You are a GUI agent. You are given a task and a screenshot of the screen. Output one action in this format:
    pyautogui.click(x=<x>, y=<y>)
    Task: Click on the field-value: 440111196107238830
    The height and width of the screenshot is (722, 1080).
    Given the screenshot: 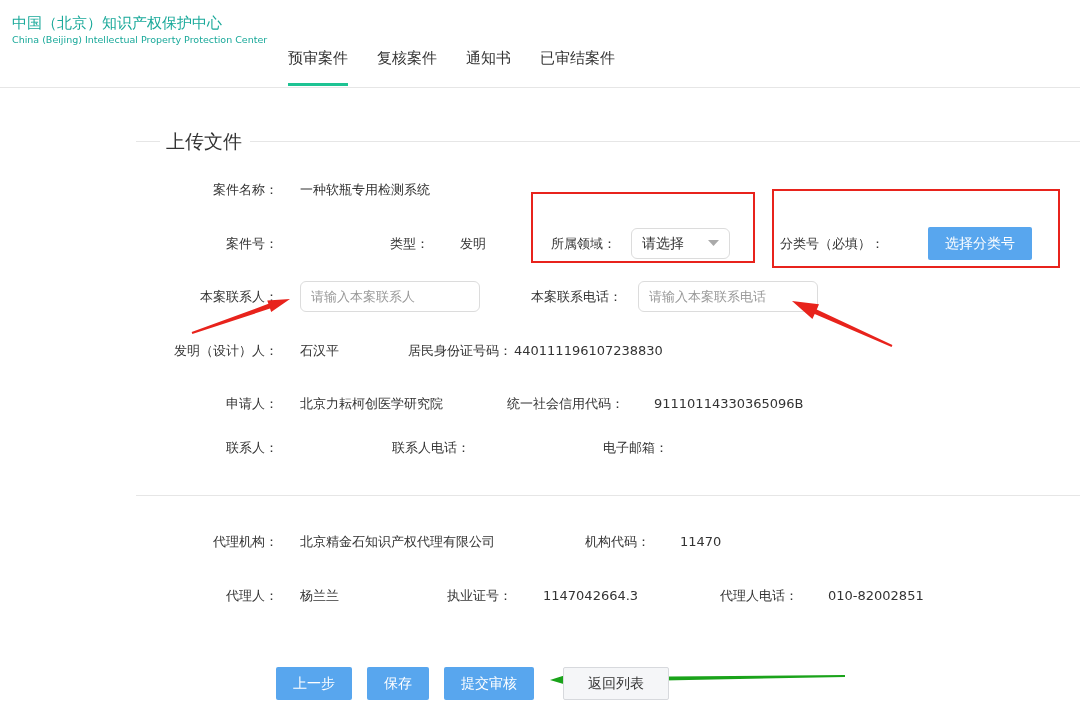 What is the action you would take?
    pyautogui.click(x=588, y=350)
    